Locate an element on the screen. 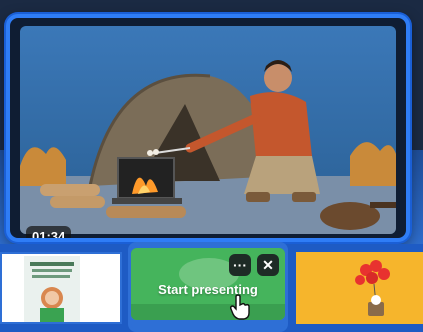 The image size is (423, 332). slide-3-preview-image is located at coordinates (359, 288).